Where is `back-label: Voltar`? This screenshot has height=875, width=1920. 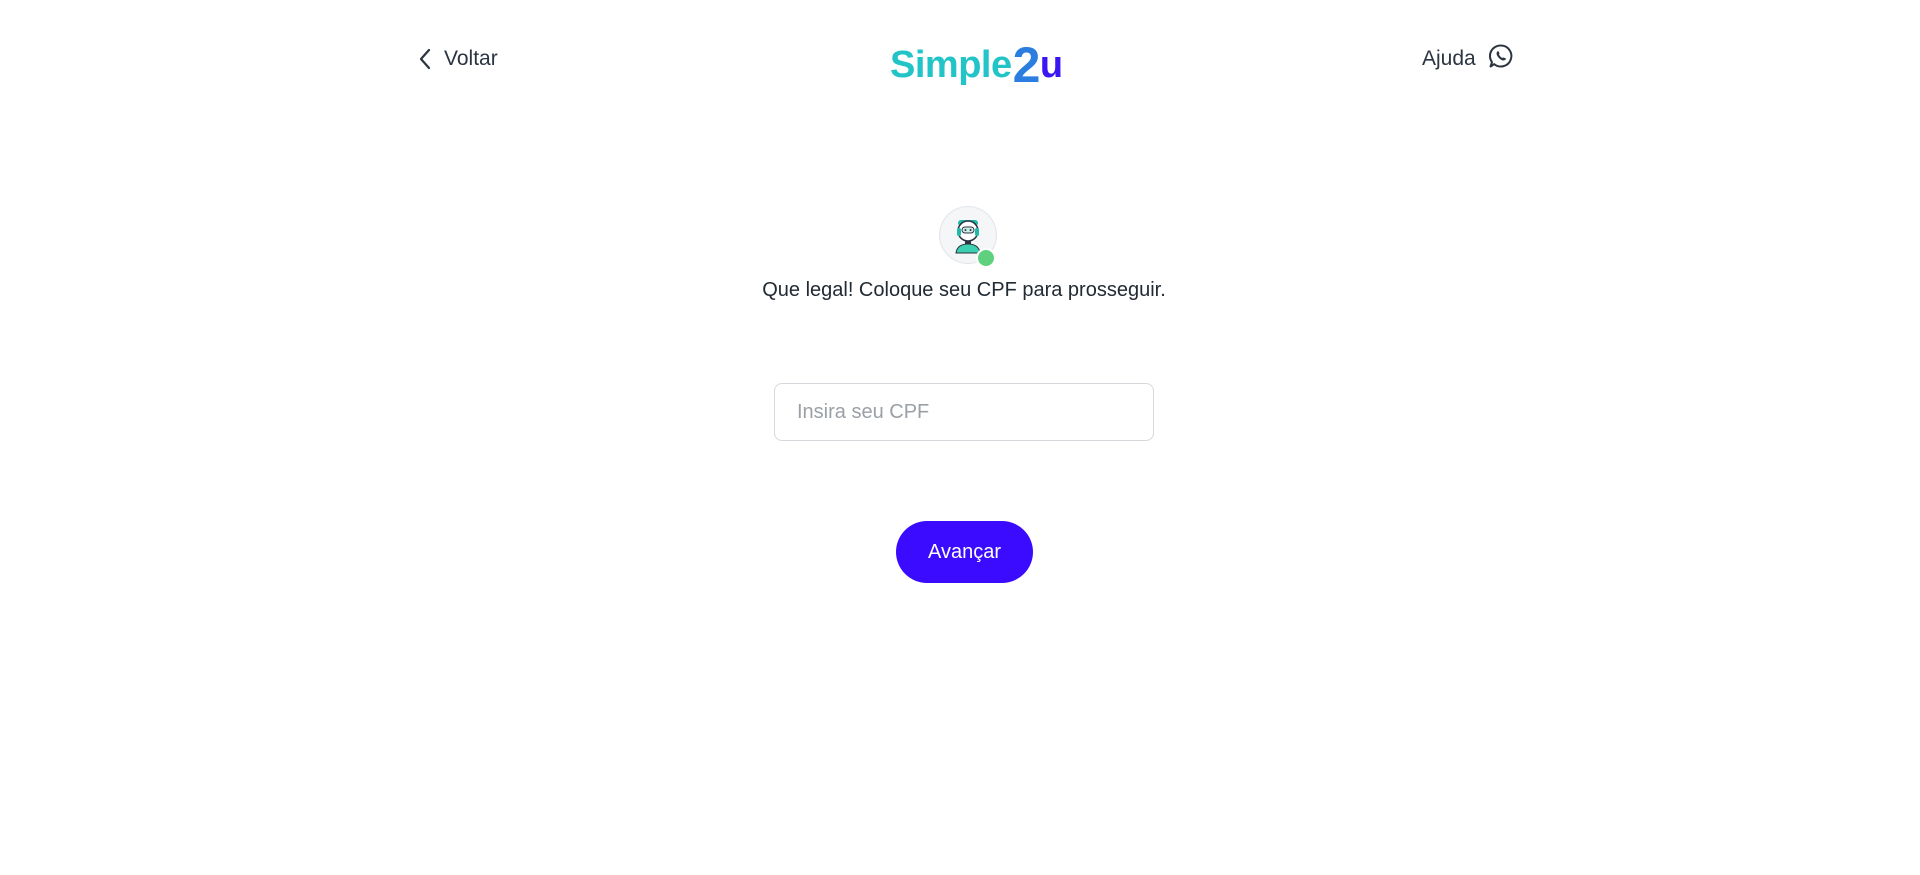
back-label: Voltar is located at coordinates (471, 58).